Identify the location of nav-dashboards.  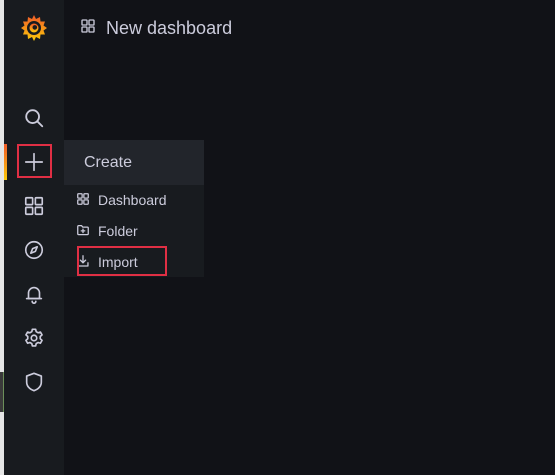
(34, 206).